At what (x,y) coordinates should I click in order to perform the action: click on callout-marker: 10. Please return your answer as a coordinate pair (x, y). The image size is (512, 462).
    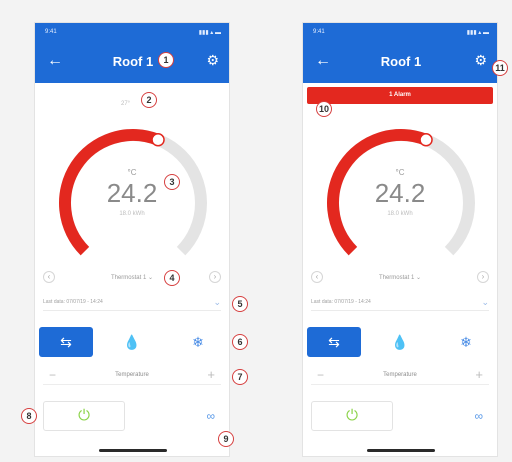
    Looking at the image, I should click on (324, 109).